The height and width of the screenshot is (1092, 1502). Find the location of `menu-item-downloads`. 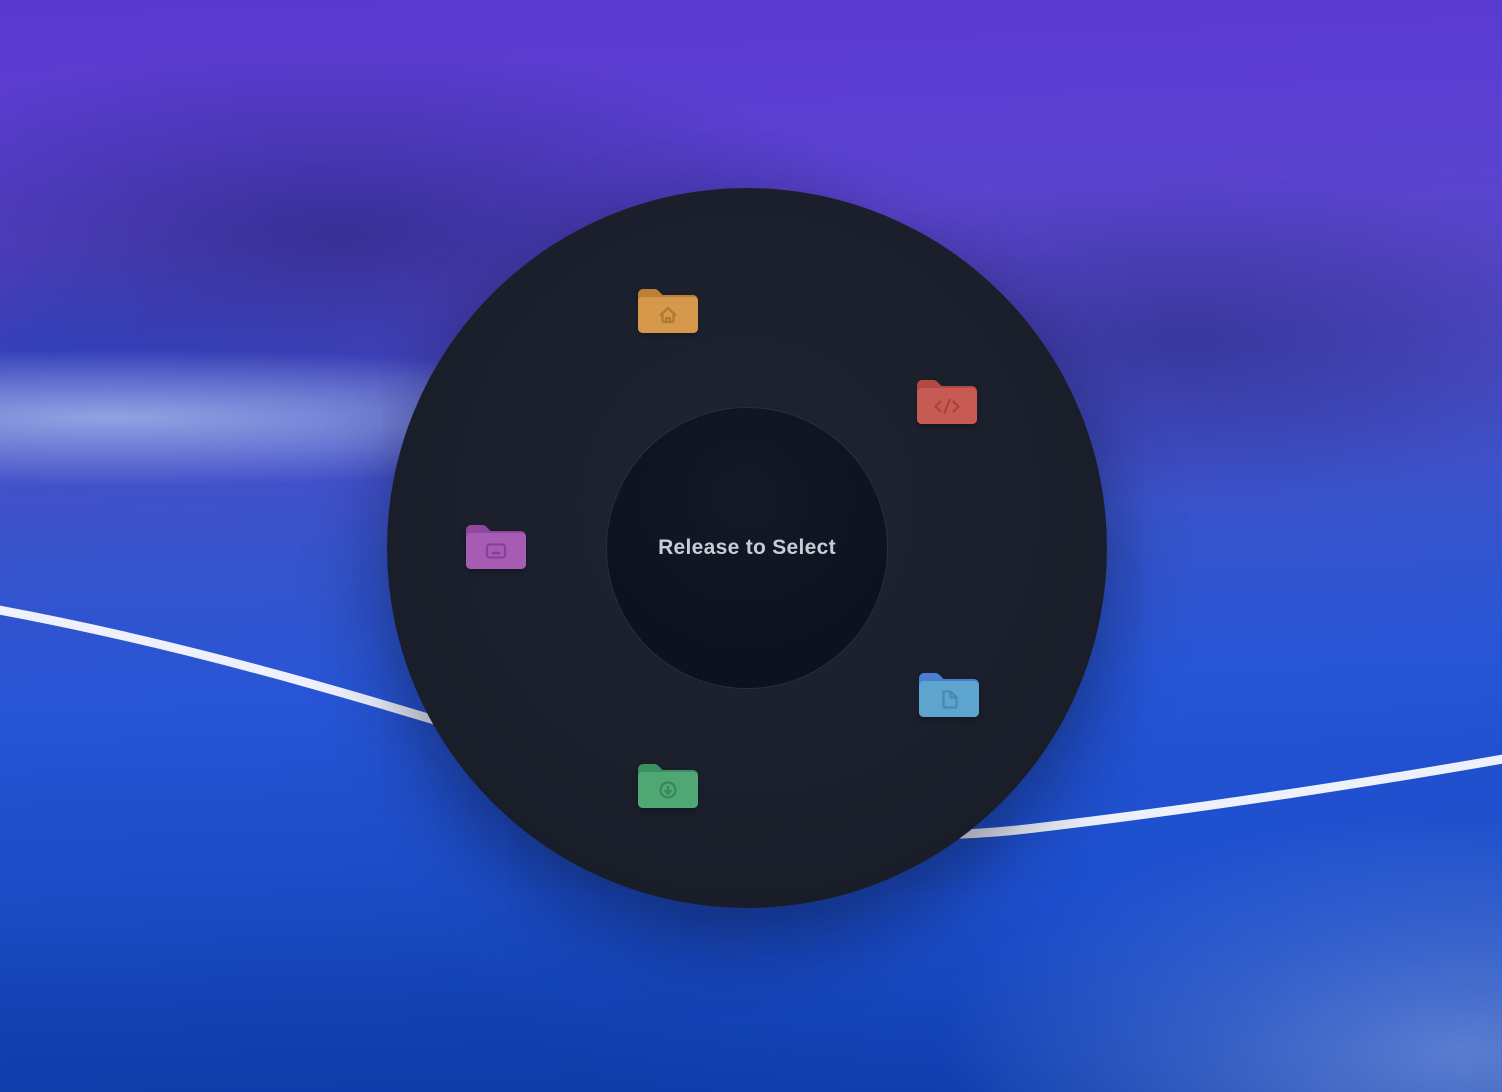

menu-item-downloads is located at coordinates (668, 784).